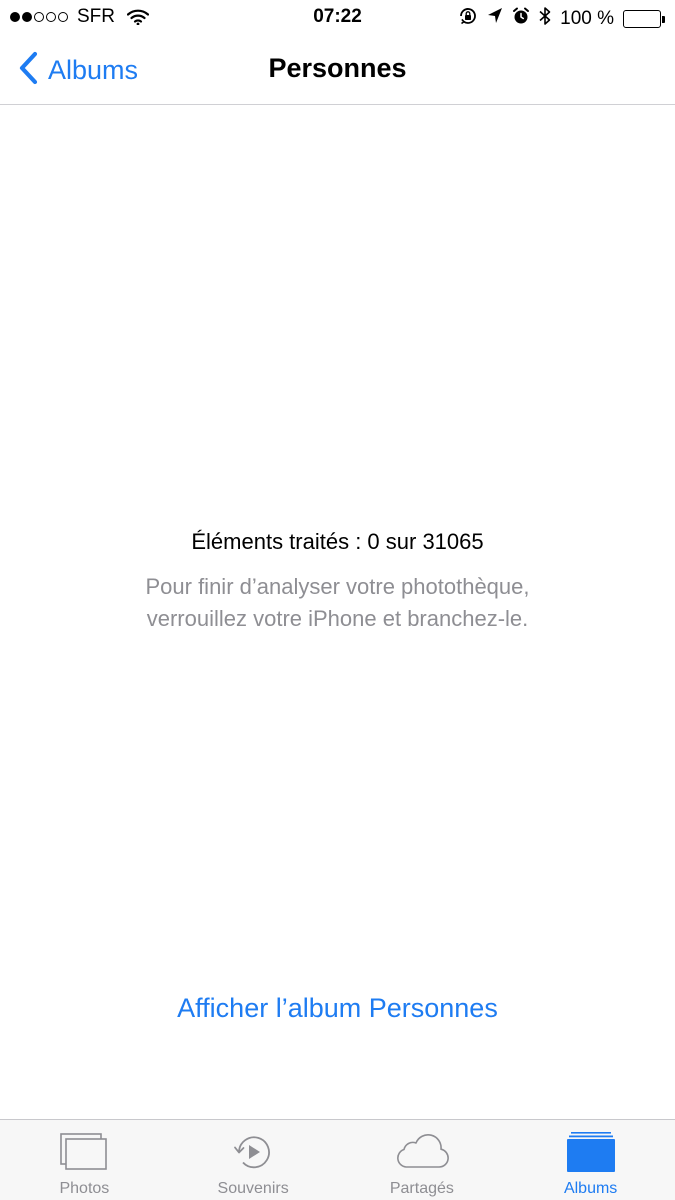  Describe the element at coordinates (644, 19) in the screenshot. I see `battery-icon` at that location.